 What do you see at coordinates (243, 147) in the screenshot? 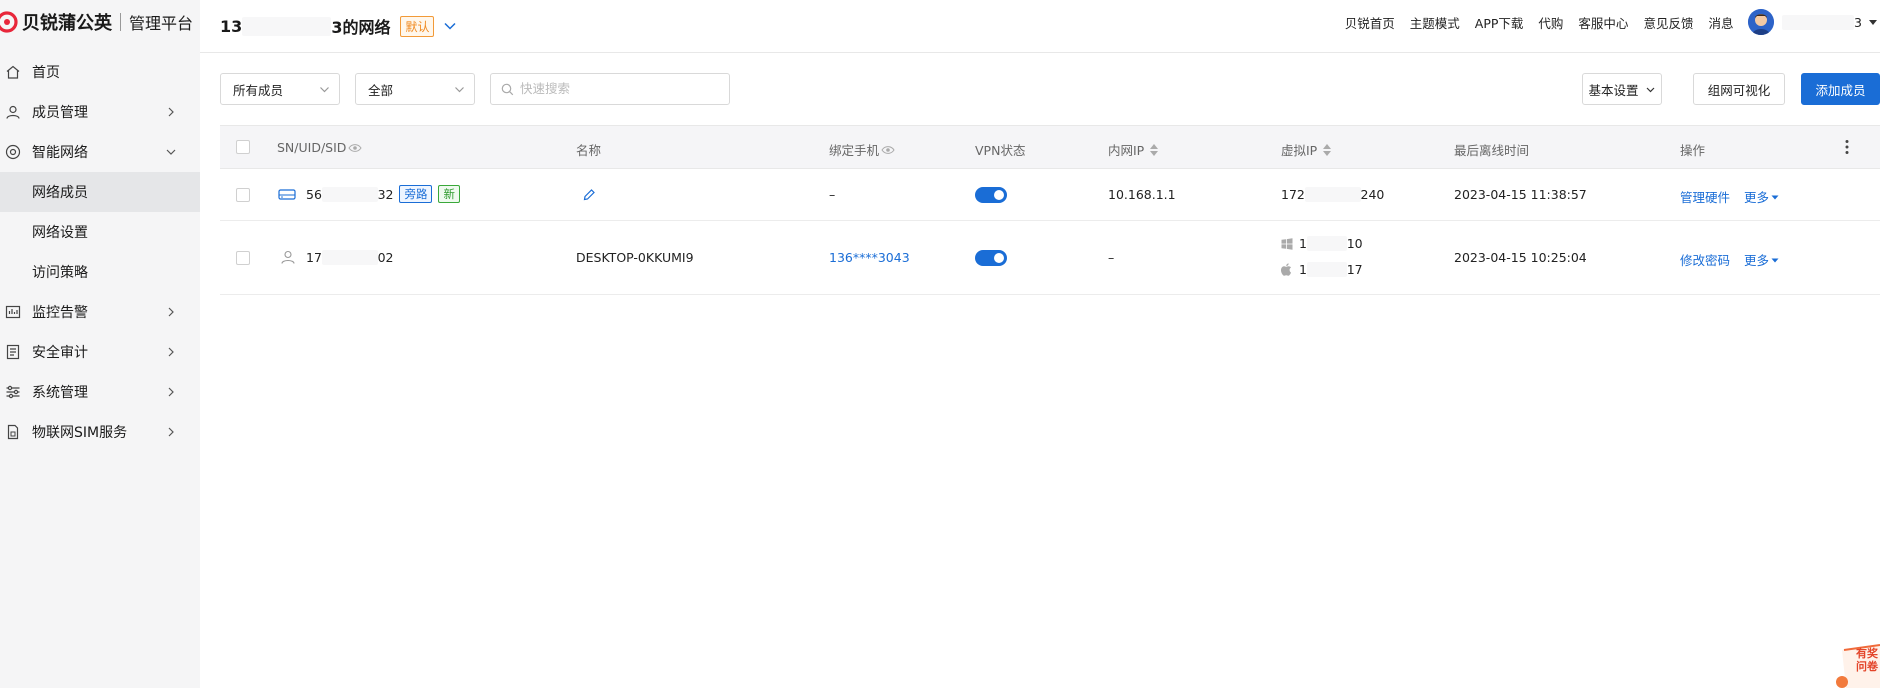
I see `select-all-checkbox` at bounding box center [243, 147].